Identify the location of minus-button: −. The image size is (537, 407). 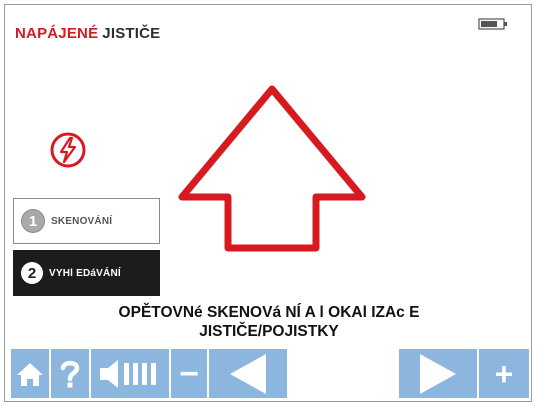
(190, 373).